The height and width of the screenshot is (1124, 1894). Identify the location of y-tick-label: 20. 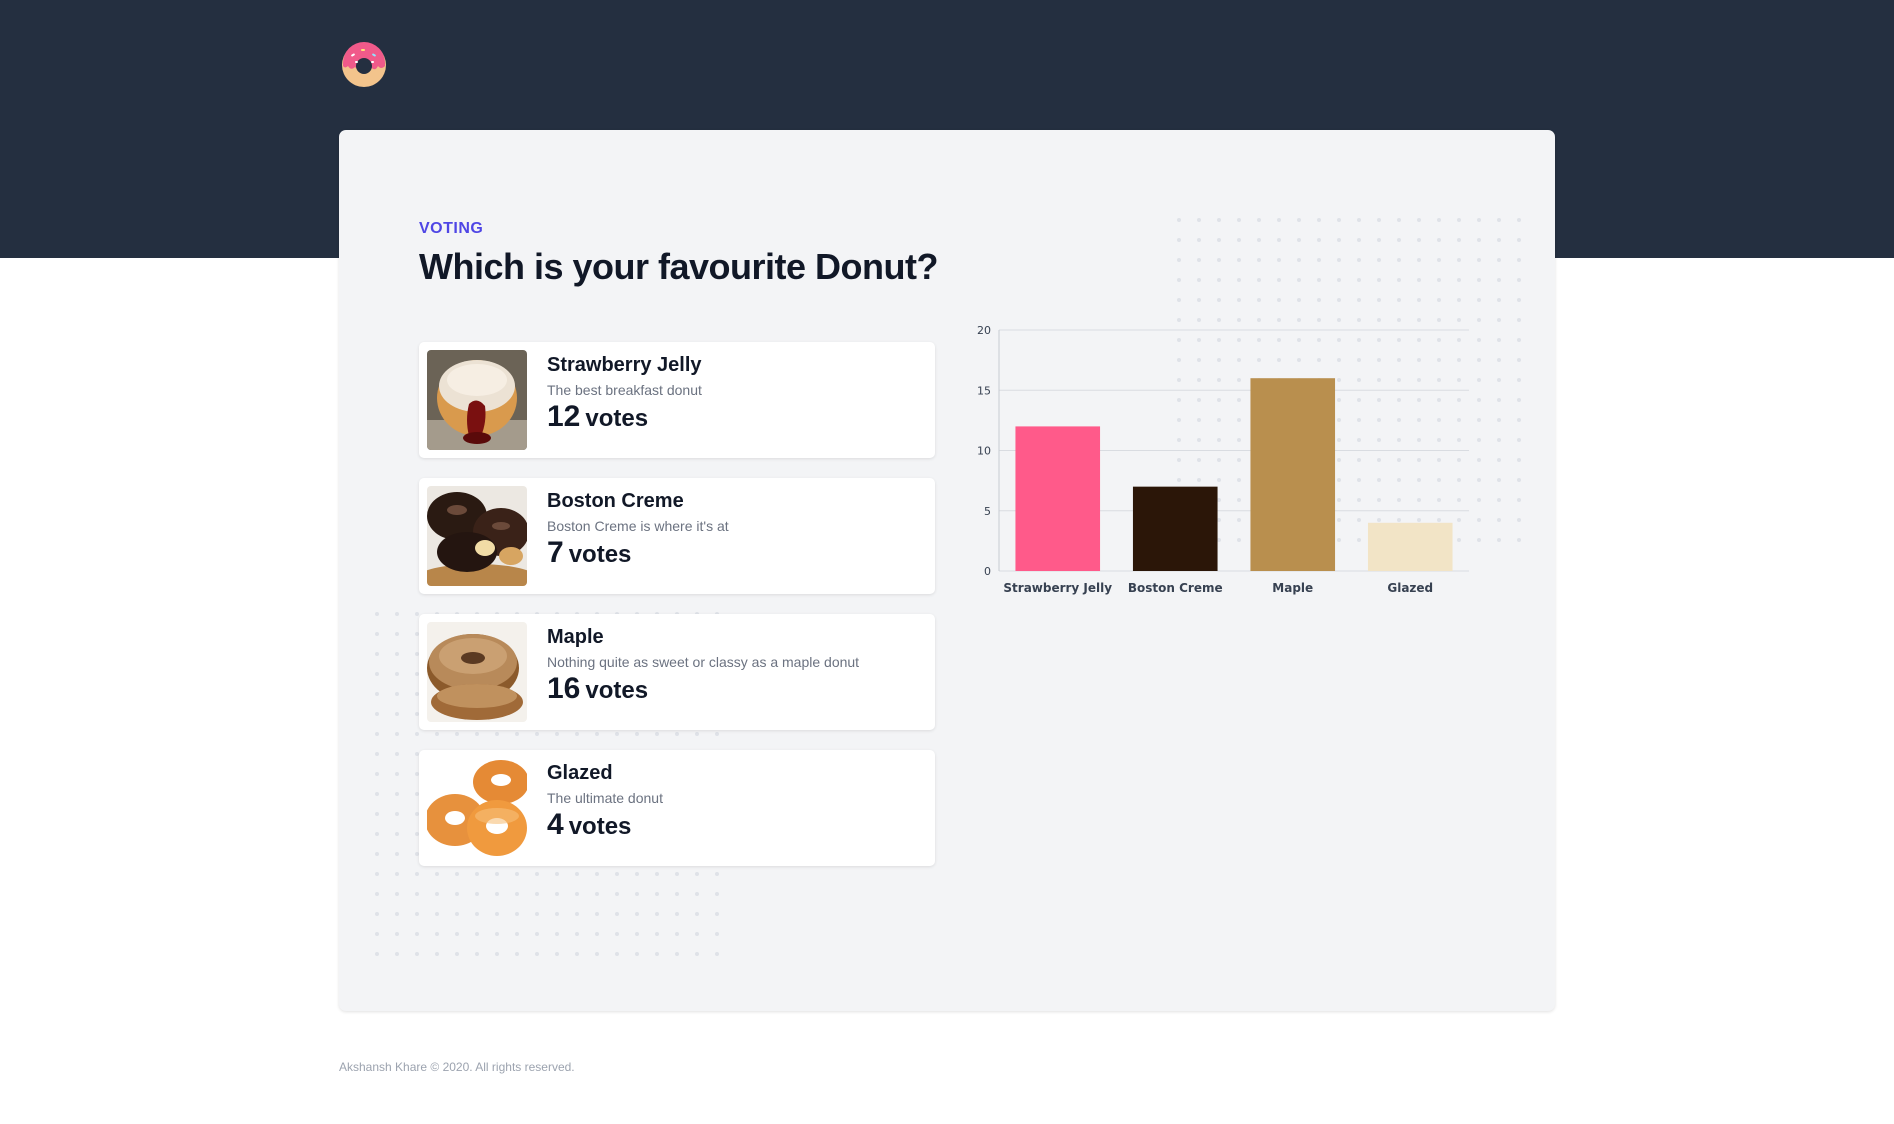
(984, 330).